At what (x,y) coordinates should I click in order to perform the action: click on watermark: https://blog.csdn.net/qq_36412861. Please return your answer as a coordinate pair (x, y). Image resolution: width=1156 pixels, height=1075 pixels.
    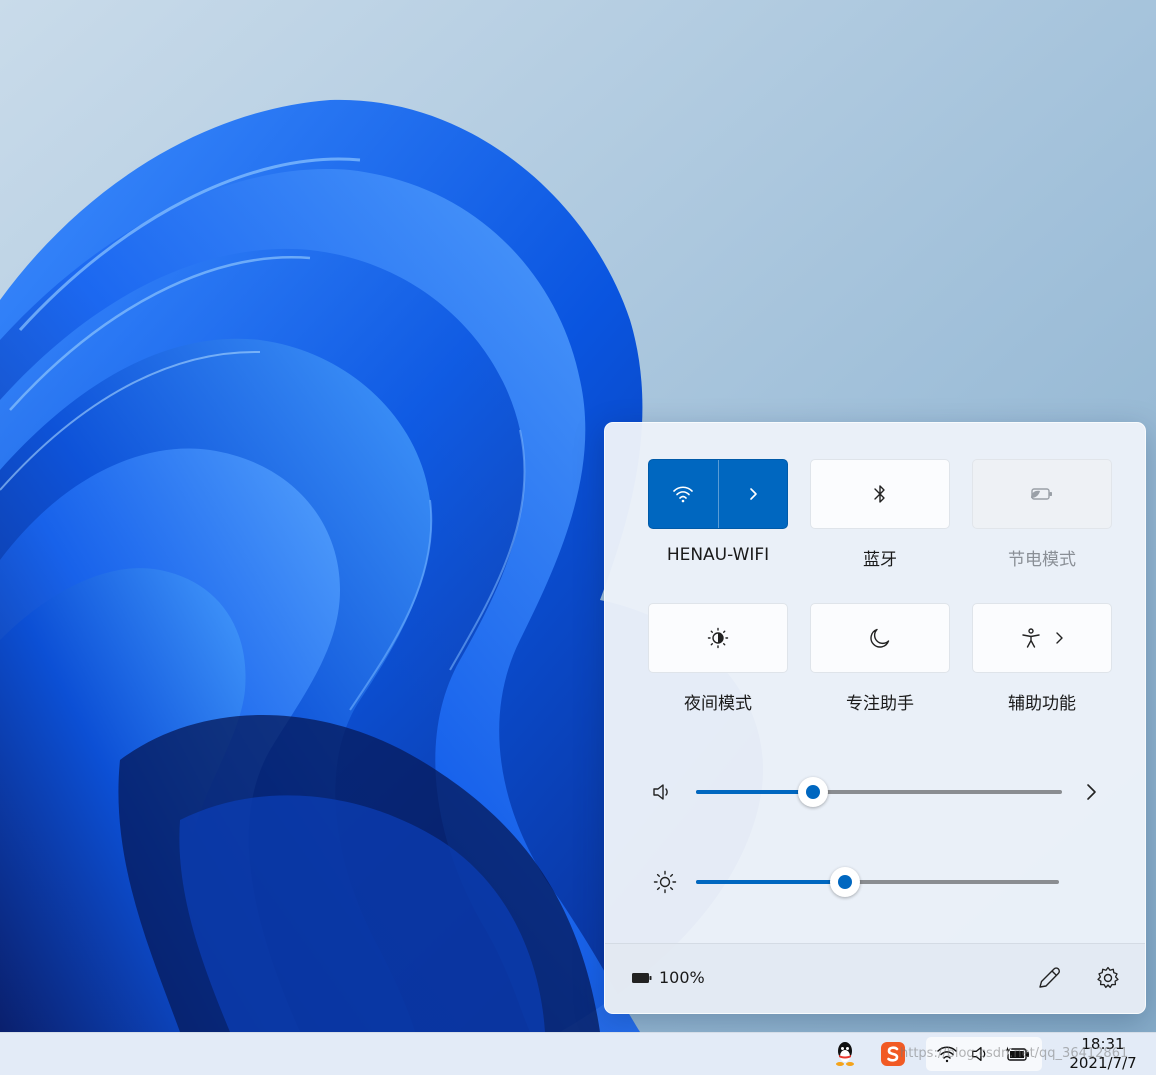
    Looking at the image, I should click on (1014, 1053).